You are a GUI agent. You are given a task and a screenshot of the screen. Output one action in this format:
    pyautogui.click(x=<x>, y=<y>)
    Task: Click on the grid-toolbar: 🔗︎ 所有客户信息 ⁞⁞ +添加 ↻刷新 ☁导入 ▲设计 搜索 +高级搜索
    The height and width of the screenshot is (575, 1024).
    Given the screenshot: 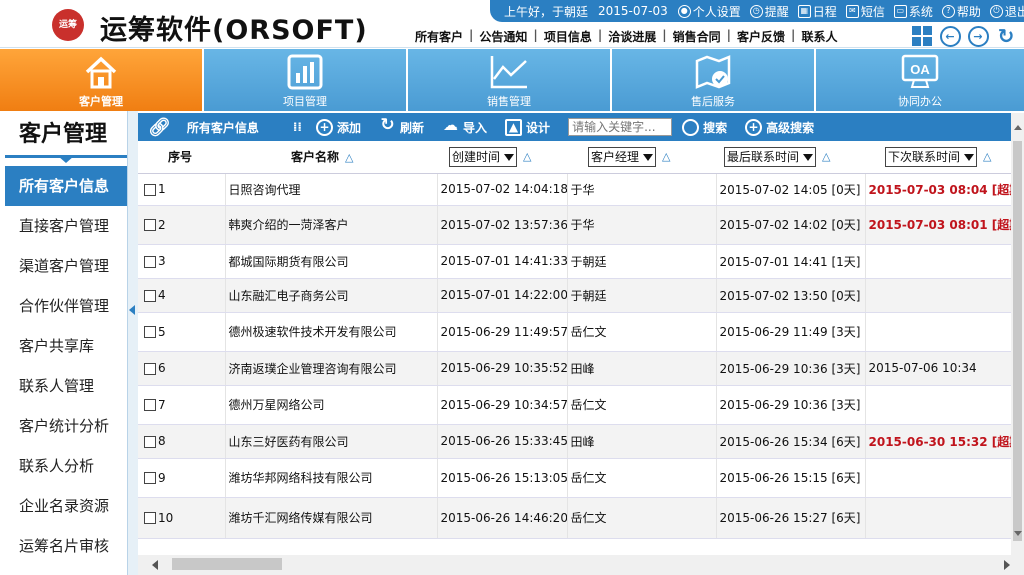 What is the action you would take?
    pyautogui.click(x=574, y=127)
    